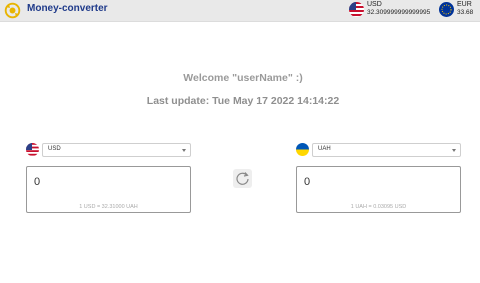 This screenshot has width=480, height=283. Describe the element at coordinates (324, 149) in the screenshot. I see `to-currency-value: UAH` at that location.